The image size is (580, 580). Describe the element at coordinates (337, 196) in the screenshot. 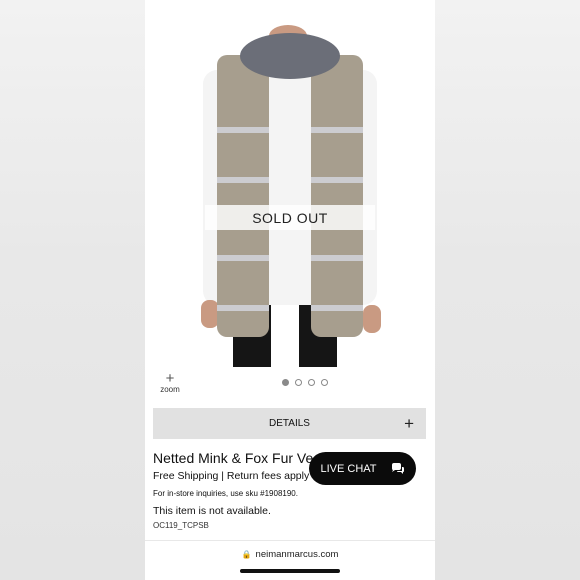

I see `vest-right-panel` at that location.